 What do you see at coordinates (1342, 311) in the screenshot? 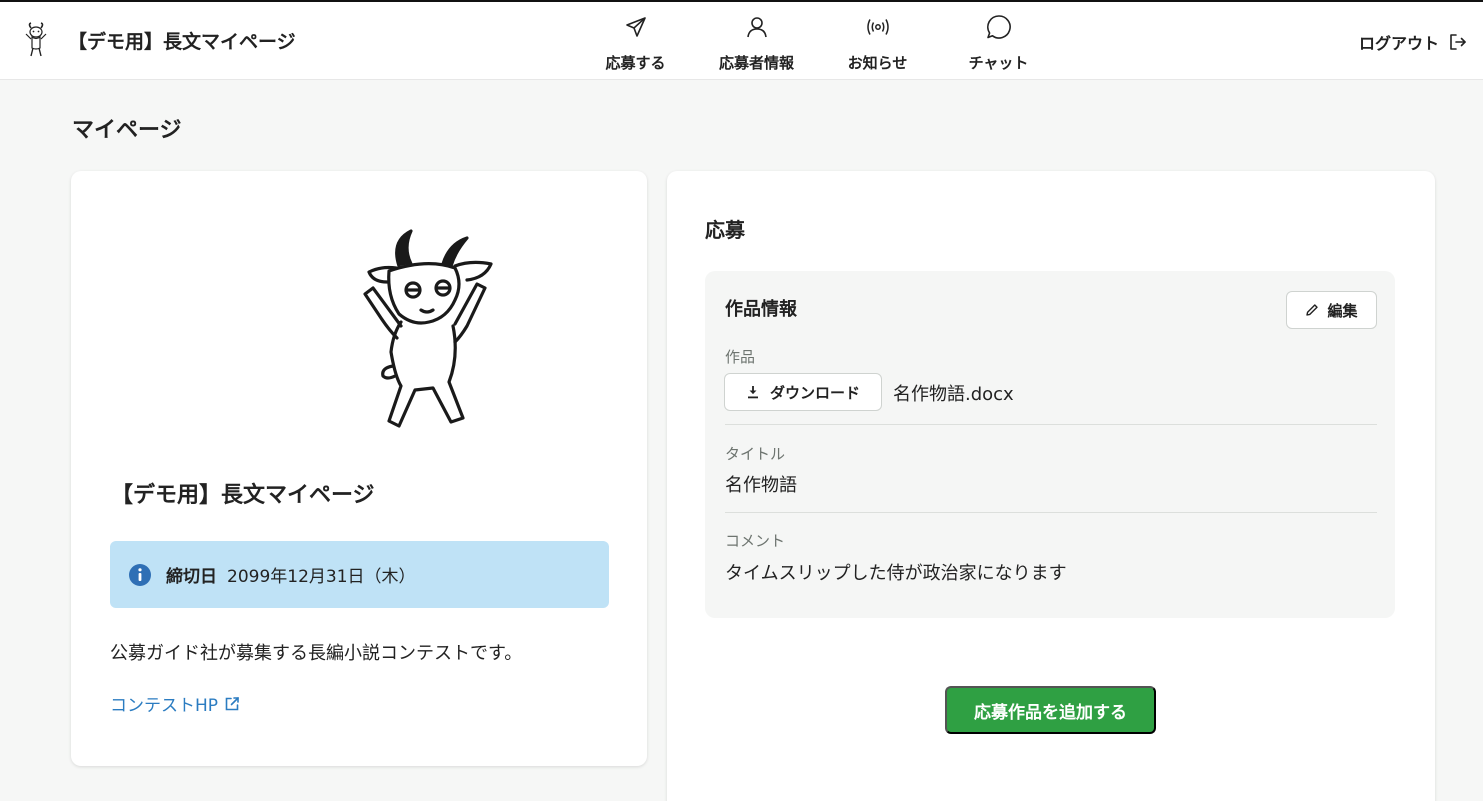
I see `edit-label: 編集` at bounding box center [1342, 311].